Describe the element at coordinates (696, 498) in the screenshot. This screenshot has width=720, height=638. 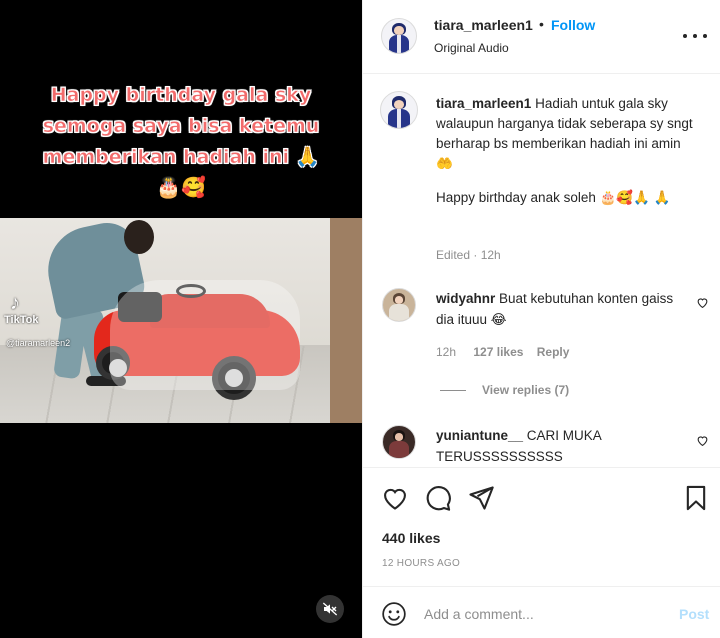
I see `bookmark-icon` at that location.